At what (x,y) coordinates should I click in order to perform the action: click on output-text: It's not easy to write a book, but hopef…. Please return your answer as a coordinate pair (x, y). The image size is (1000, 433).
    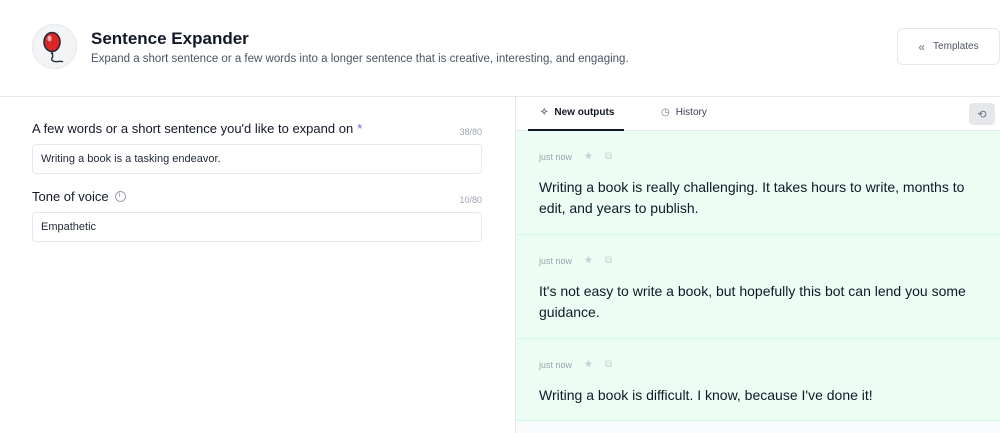
    Looking at the image, I should click on (752, 301).